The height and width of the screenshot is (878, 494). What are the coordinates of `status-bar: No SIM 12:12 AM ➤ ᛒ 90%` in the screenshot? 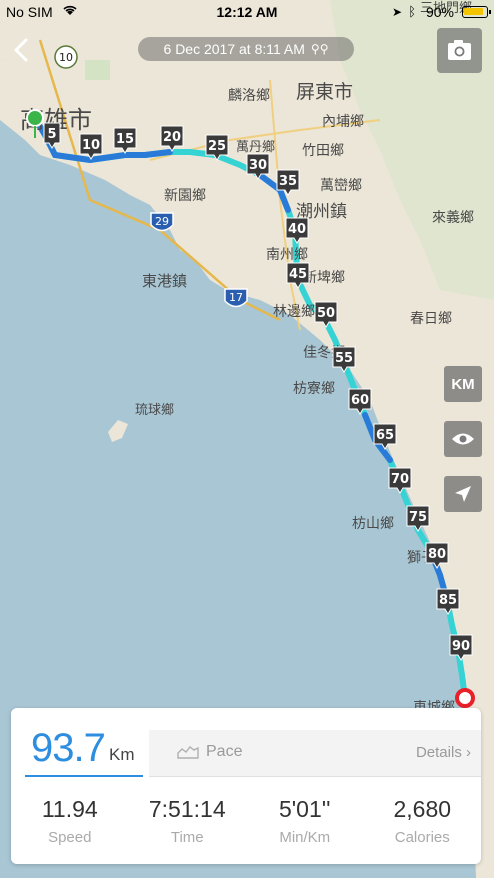 It's located at (247, 12).